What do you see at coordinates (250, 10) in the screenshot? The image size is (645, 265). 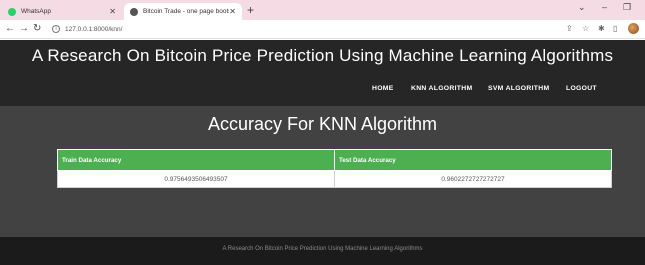 I see `new-tab-button: +` at bounding box center [250, 10].